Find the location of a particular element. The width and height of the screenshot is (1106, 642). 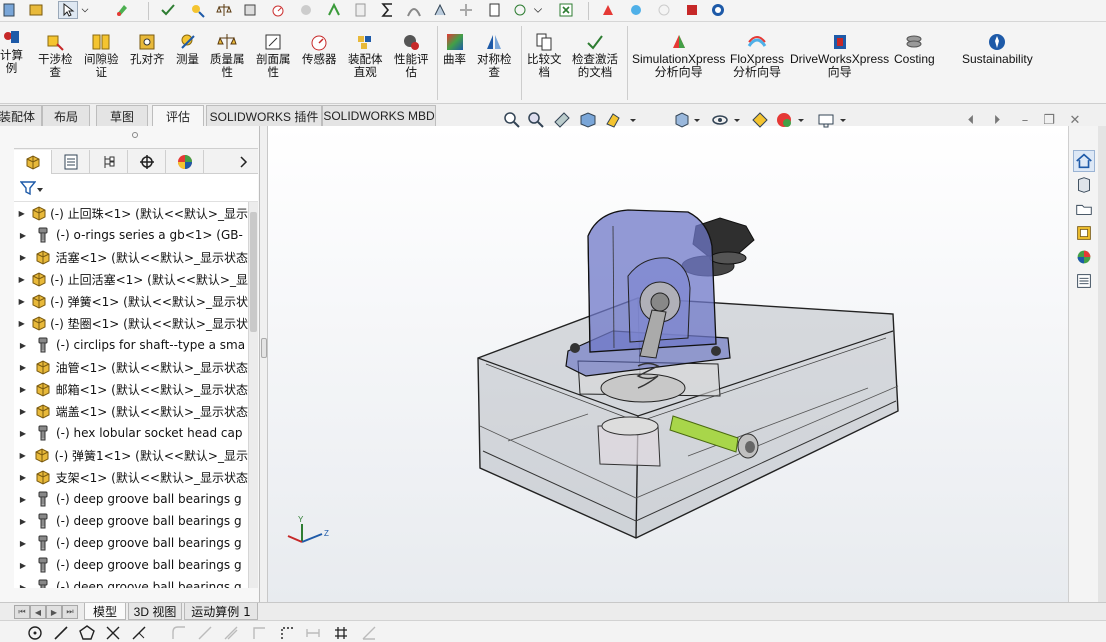

section-view-icon is located at coordinates (588, 120).